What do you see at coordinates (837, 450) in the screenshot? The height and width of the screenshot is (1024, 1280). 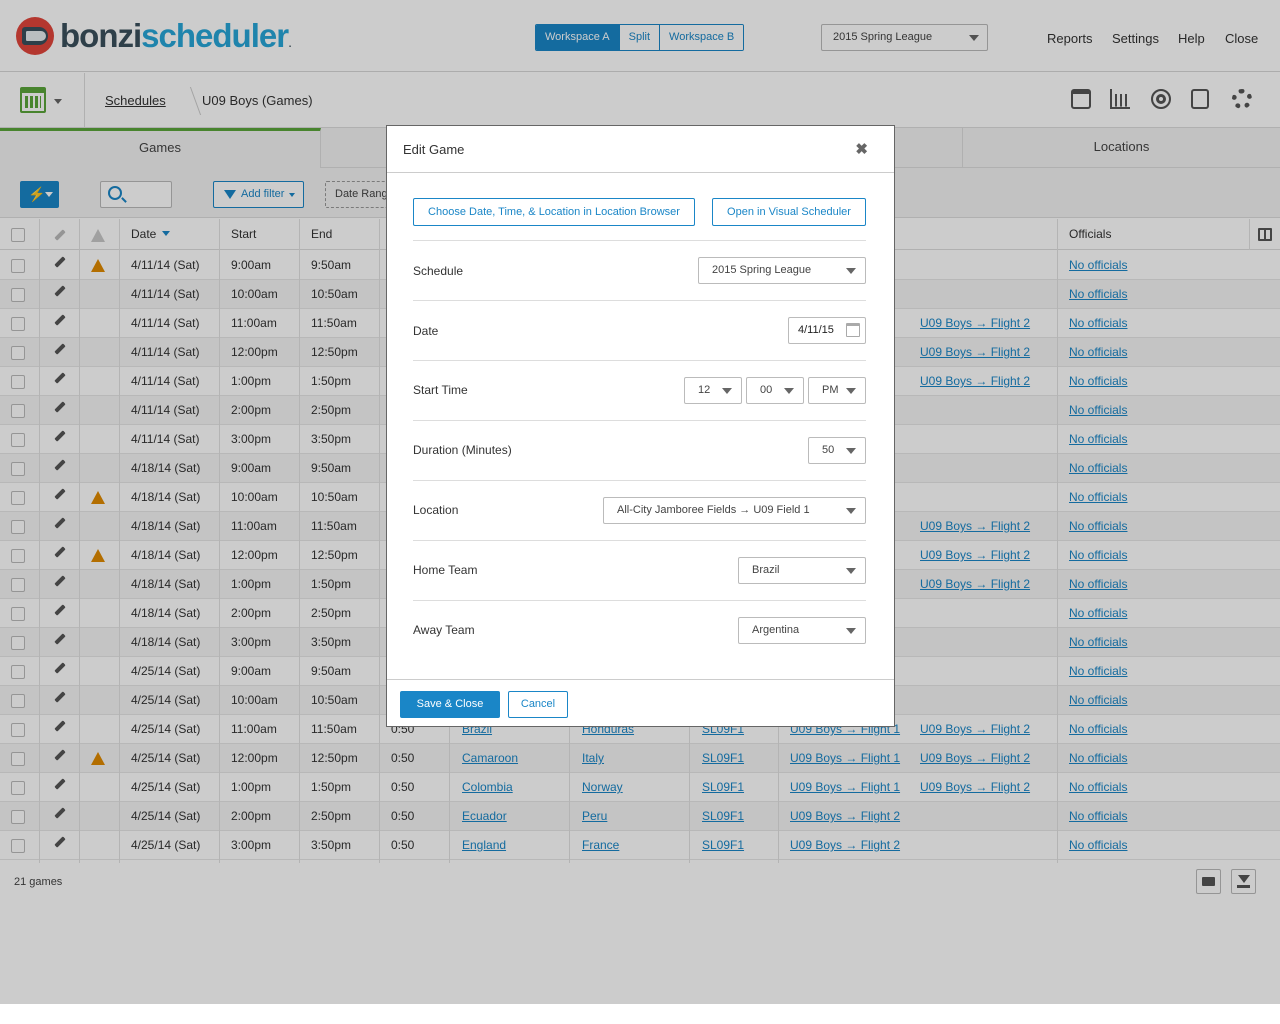 I see `duration-select: 50` at bounding box center [837, 450].